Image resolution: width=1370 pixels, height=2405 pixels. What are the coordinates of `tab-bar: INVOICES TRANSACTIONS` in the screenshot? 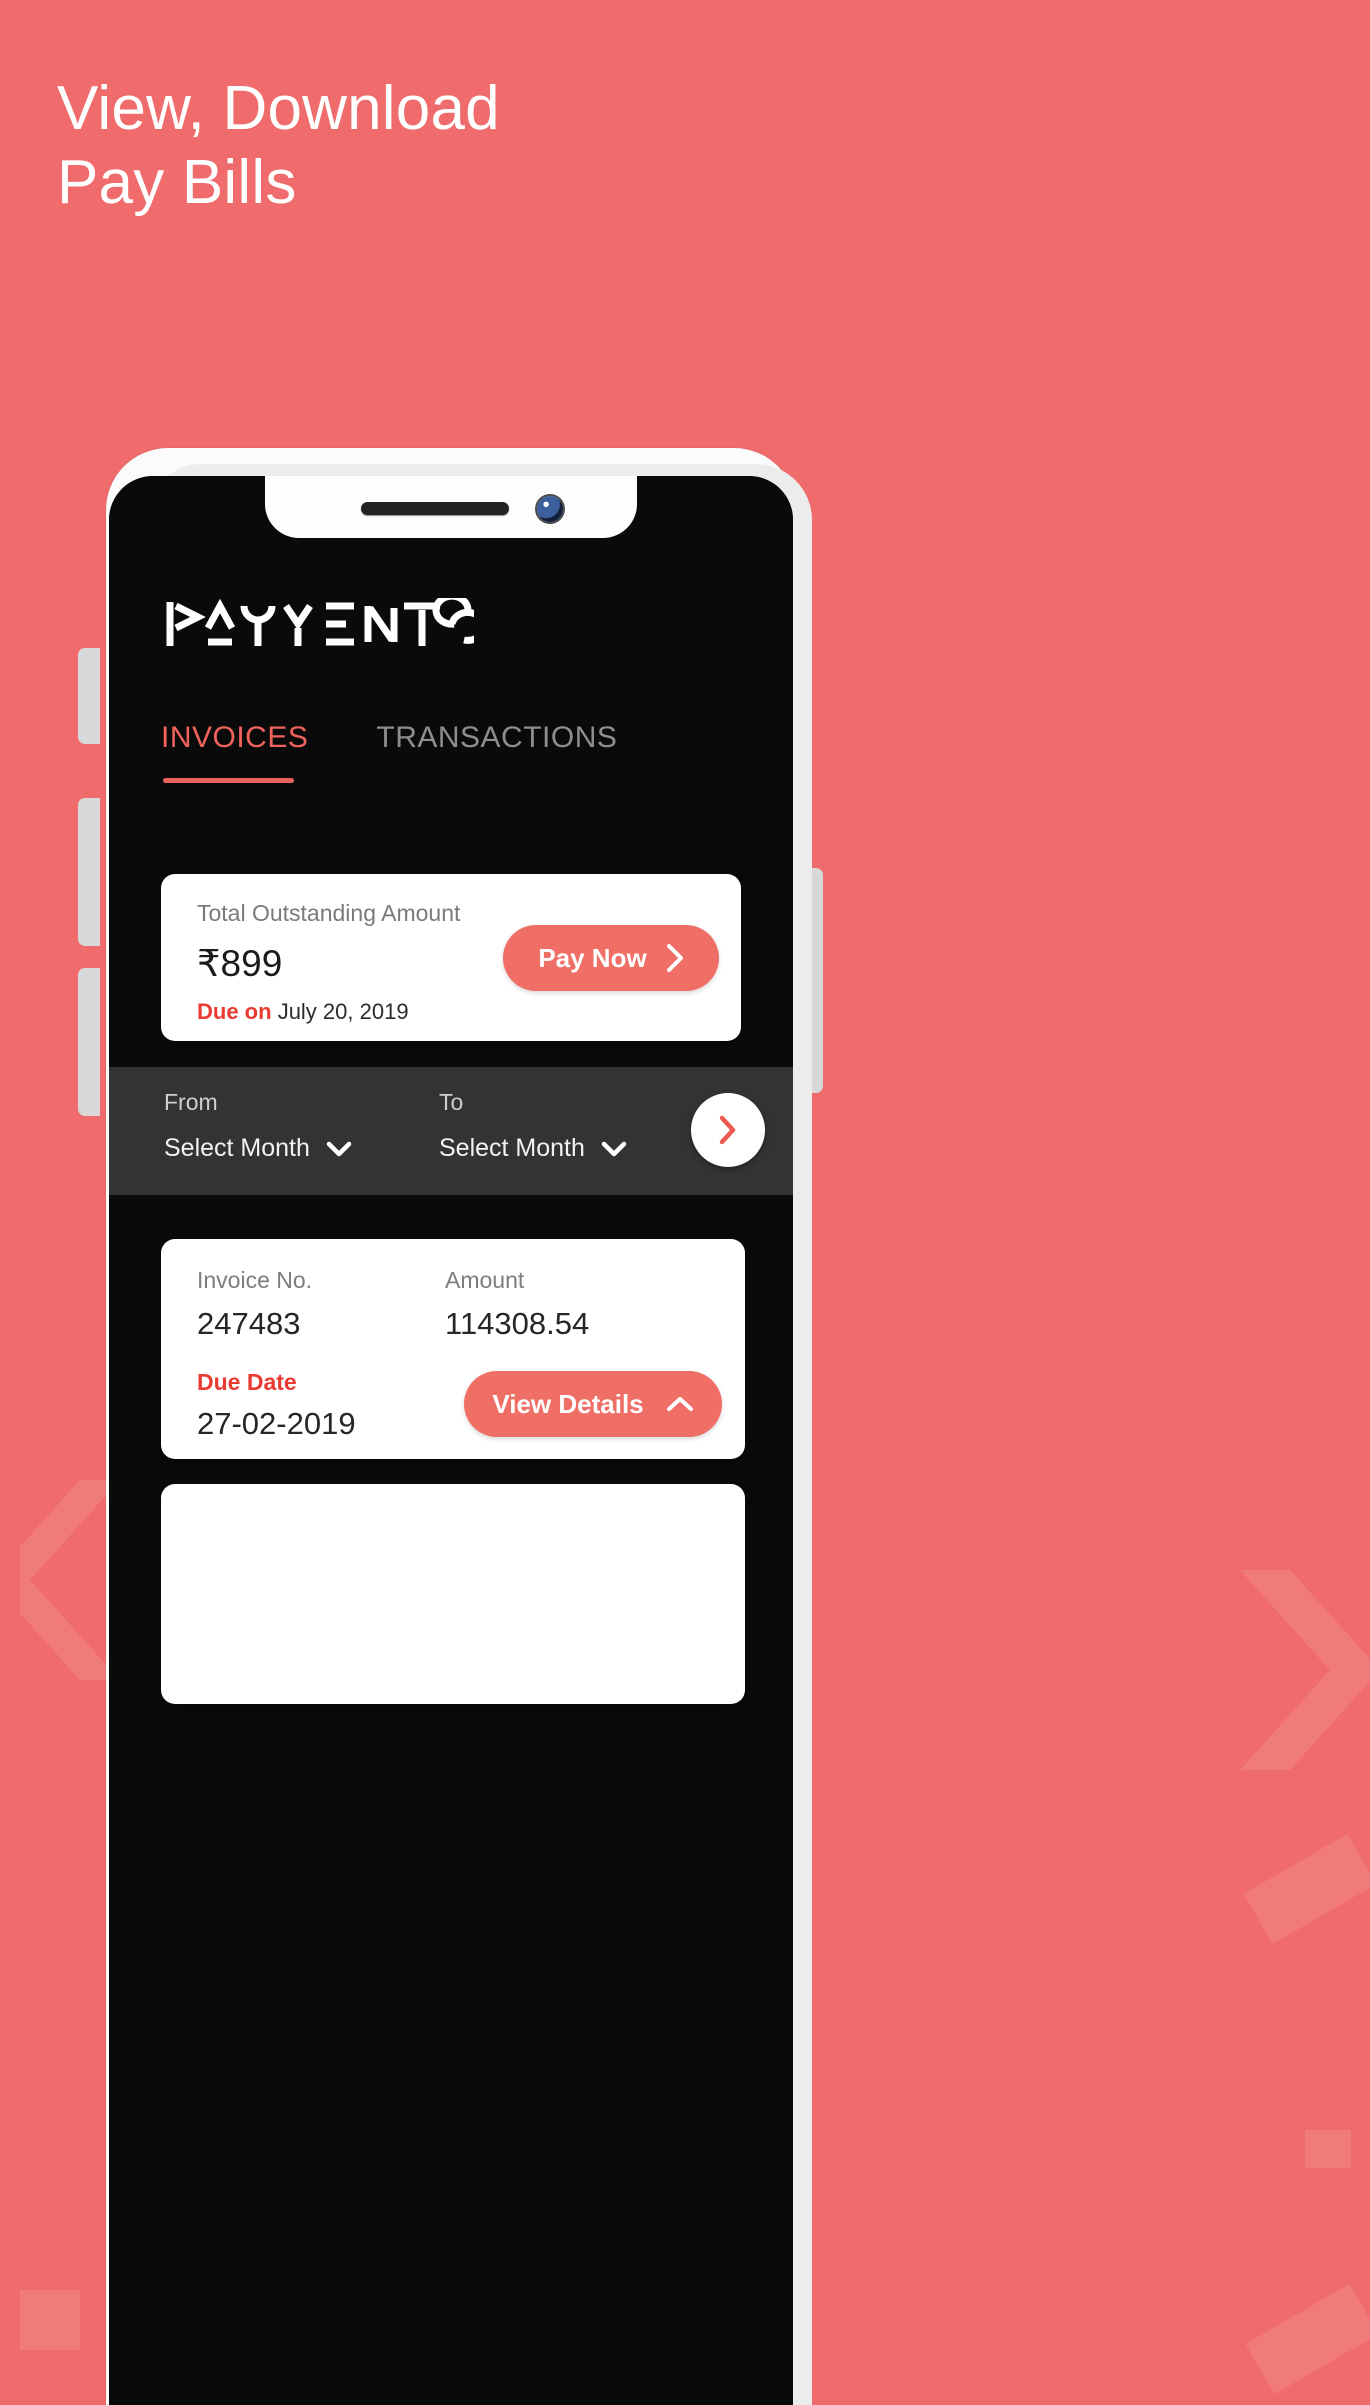 It's located at (389, 752).